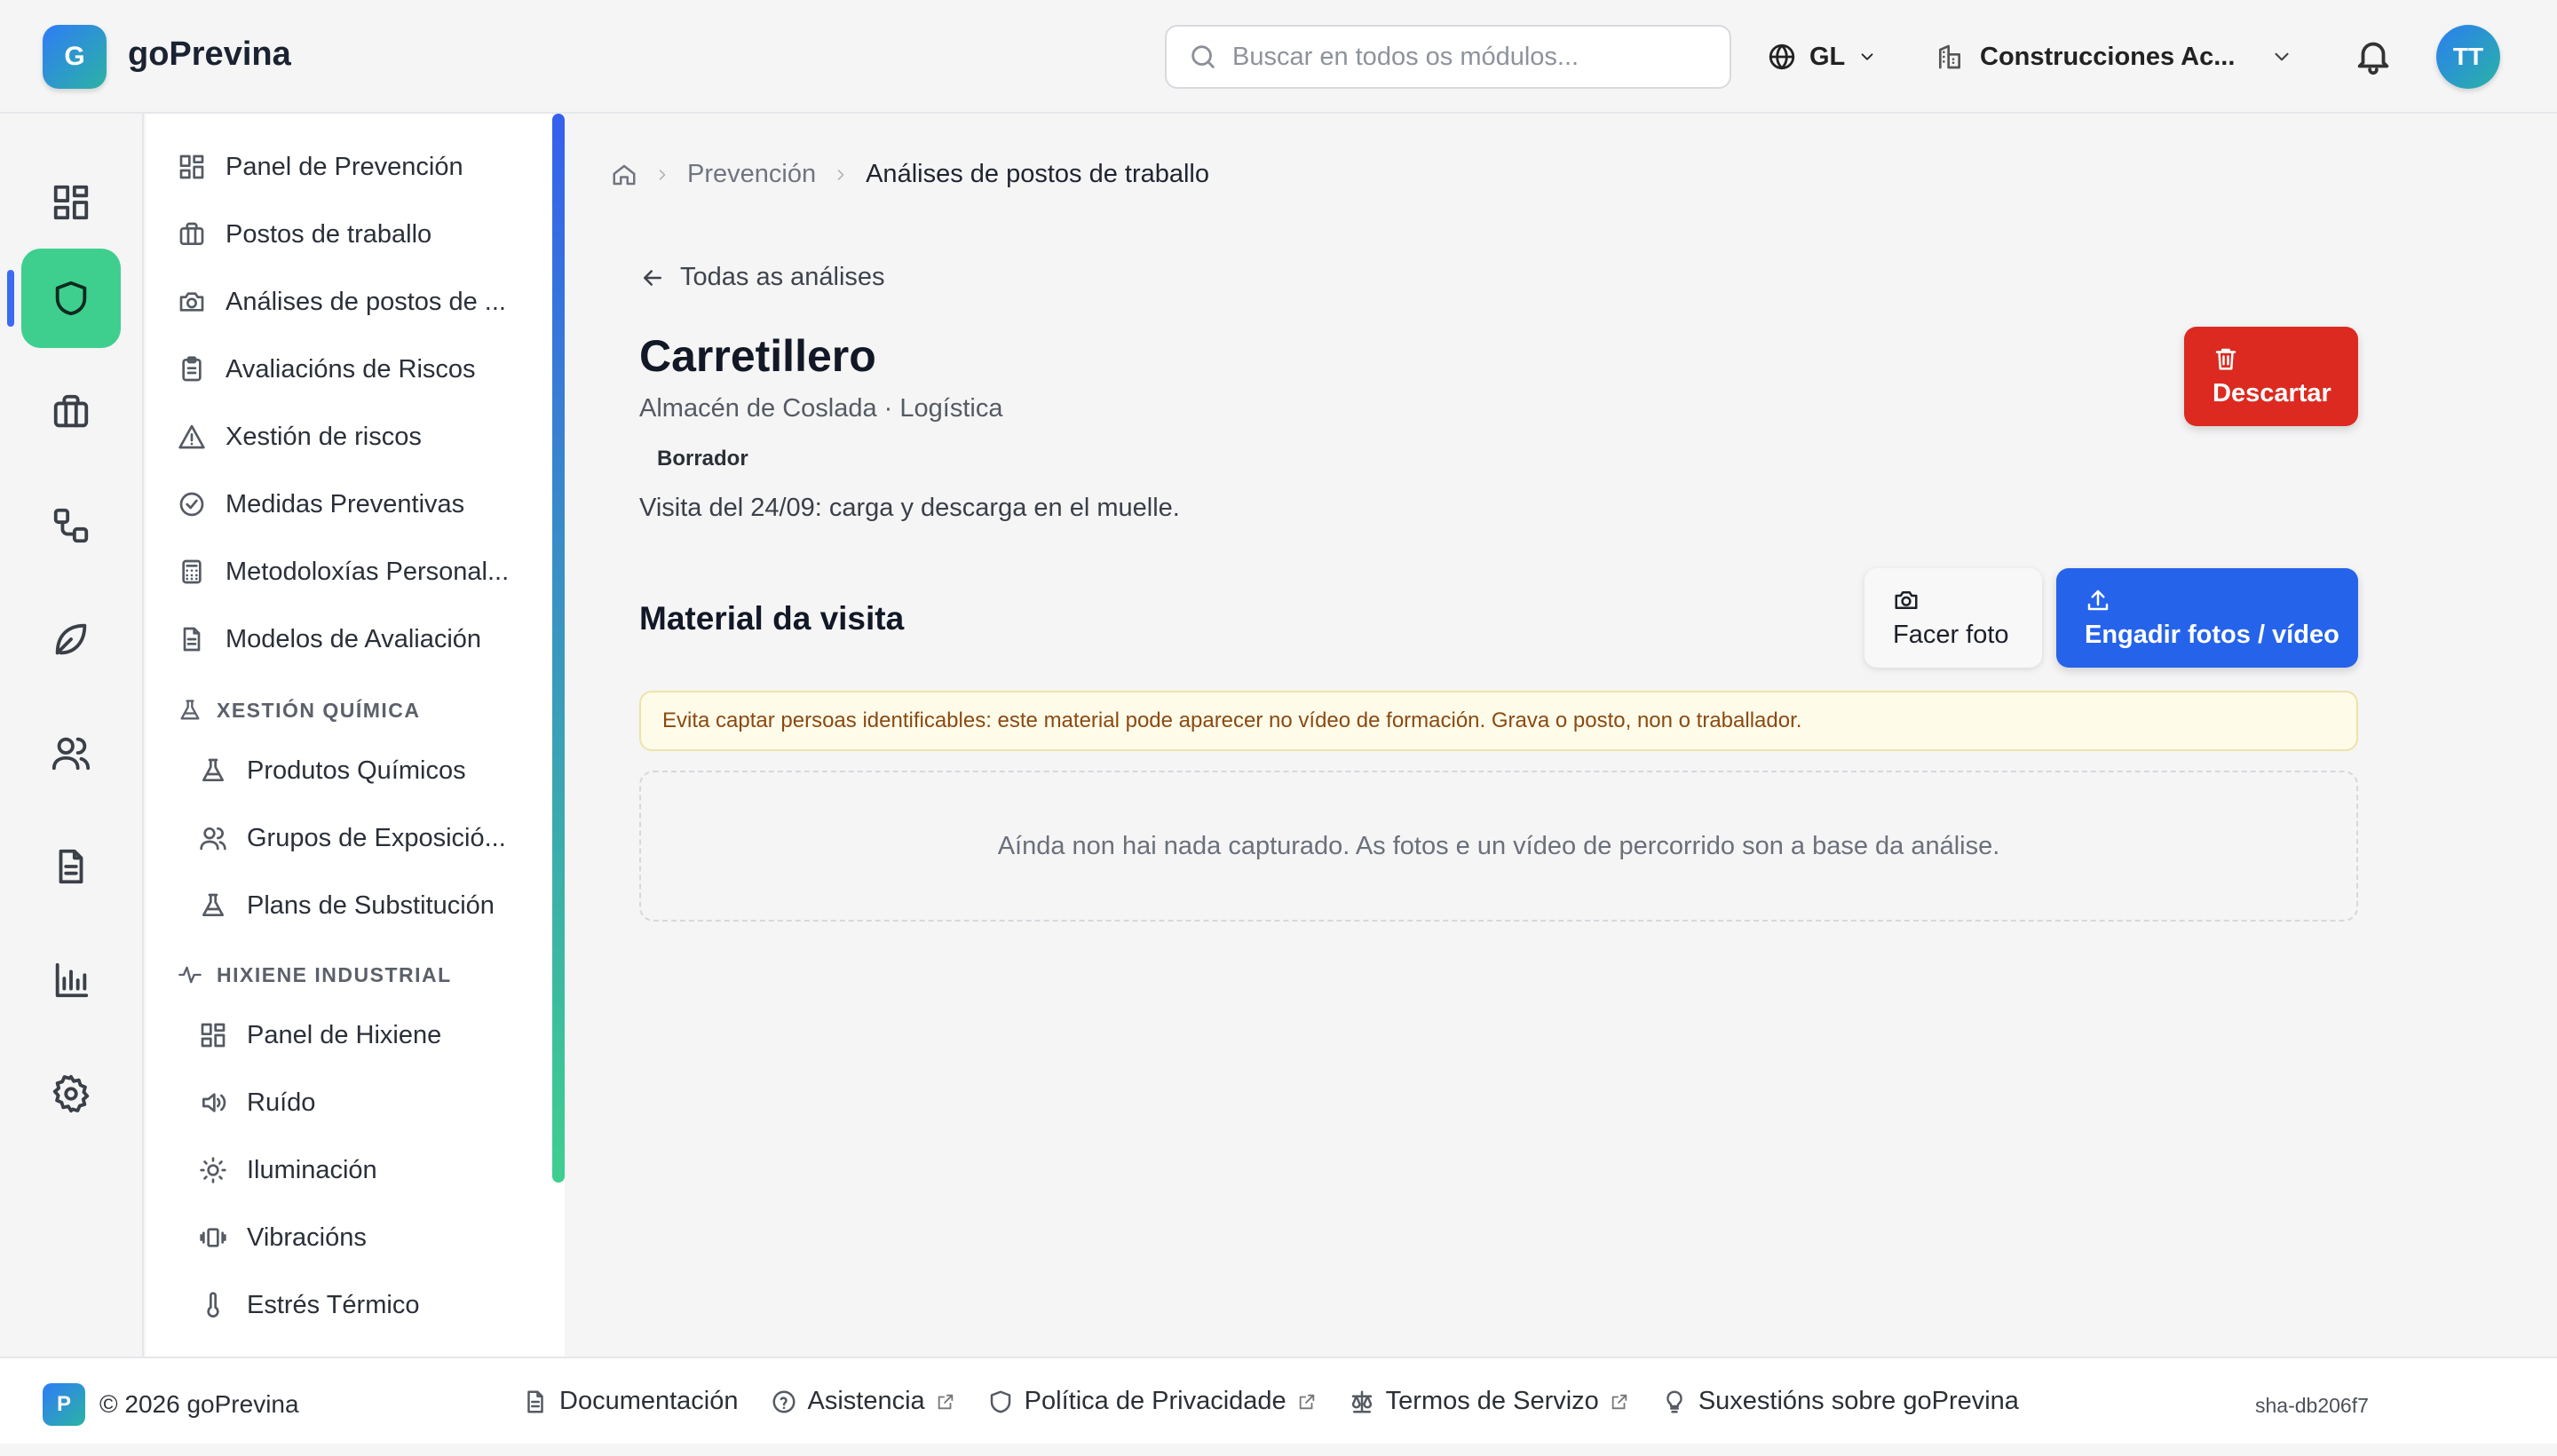 The width and height of the screenshot is (2557, 1456). Describe the element at coordinates (866, 1401) in the screenshot. I see `footer-link-label: Asistencia` at that location.